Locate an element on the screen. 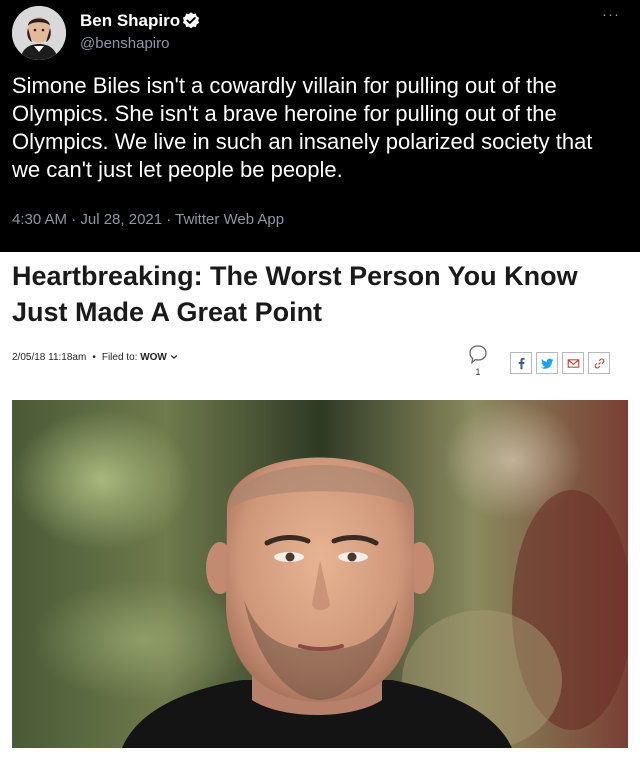 The height and width of the screenshot is (760, 640). comment-count: 1 is located at coordinates (478, 372).